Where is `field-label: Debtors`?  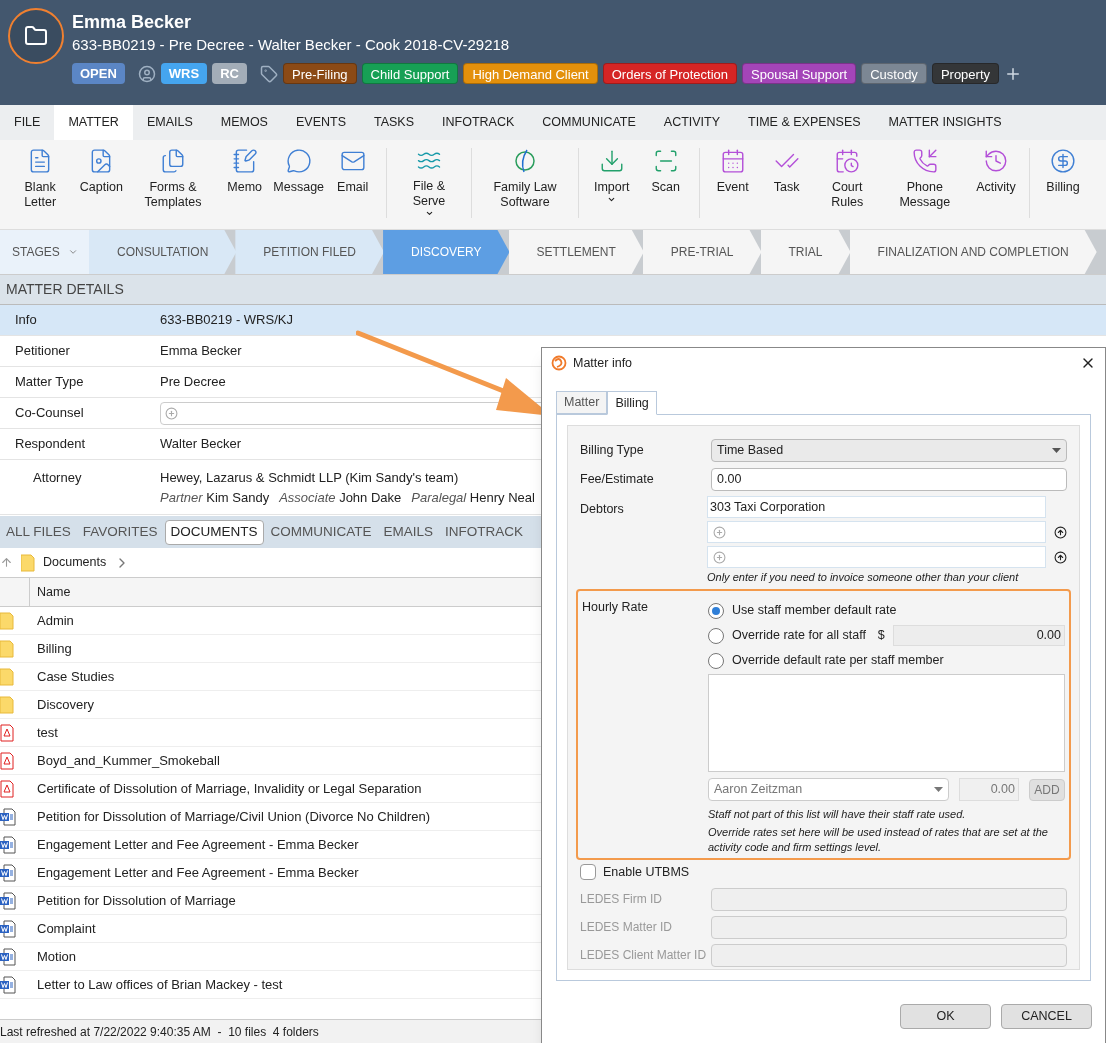 field-label: Debtors is located at coordinates (602, 509).